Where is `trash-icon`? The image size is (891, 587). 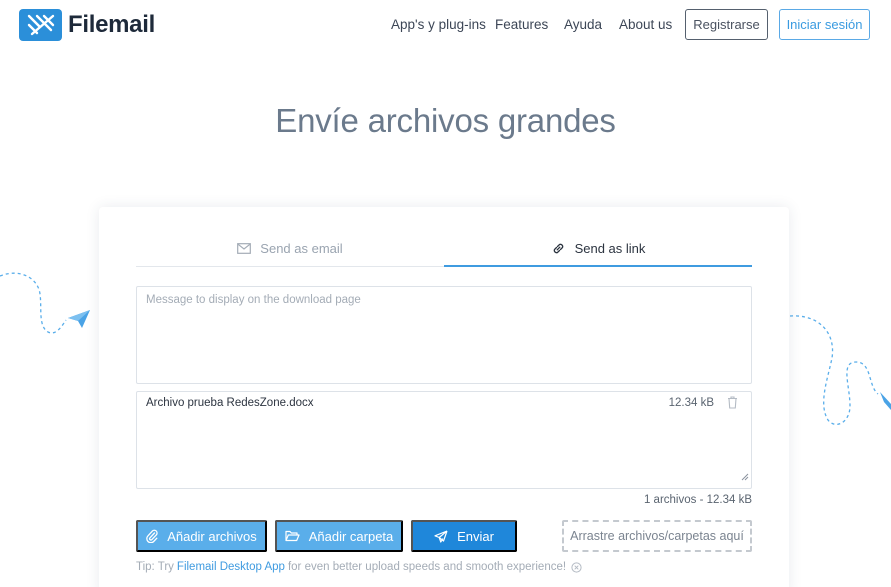 trash-icon is located at coordinates (732, 404).